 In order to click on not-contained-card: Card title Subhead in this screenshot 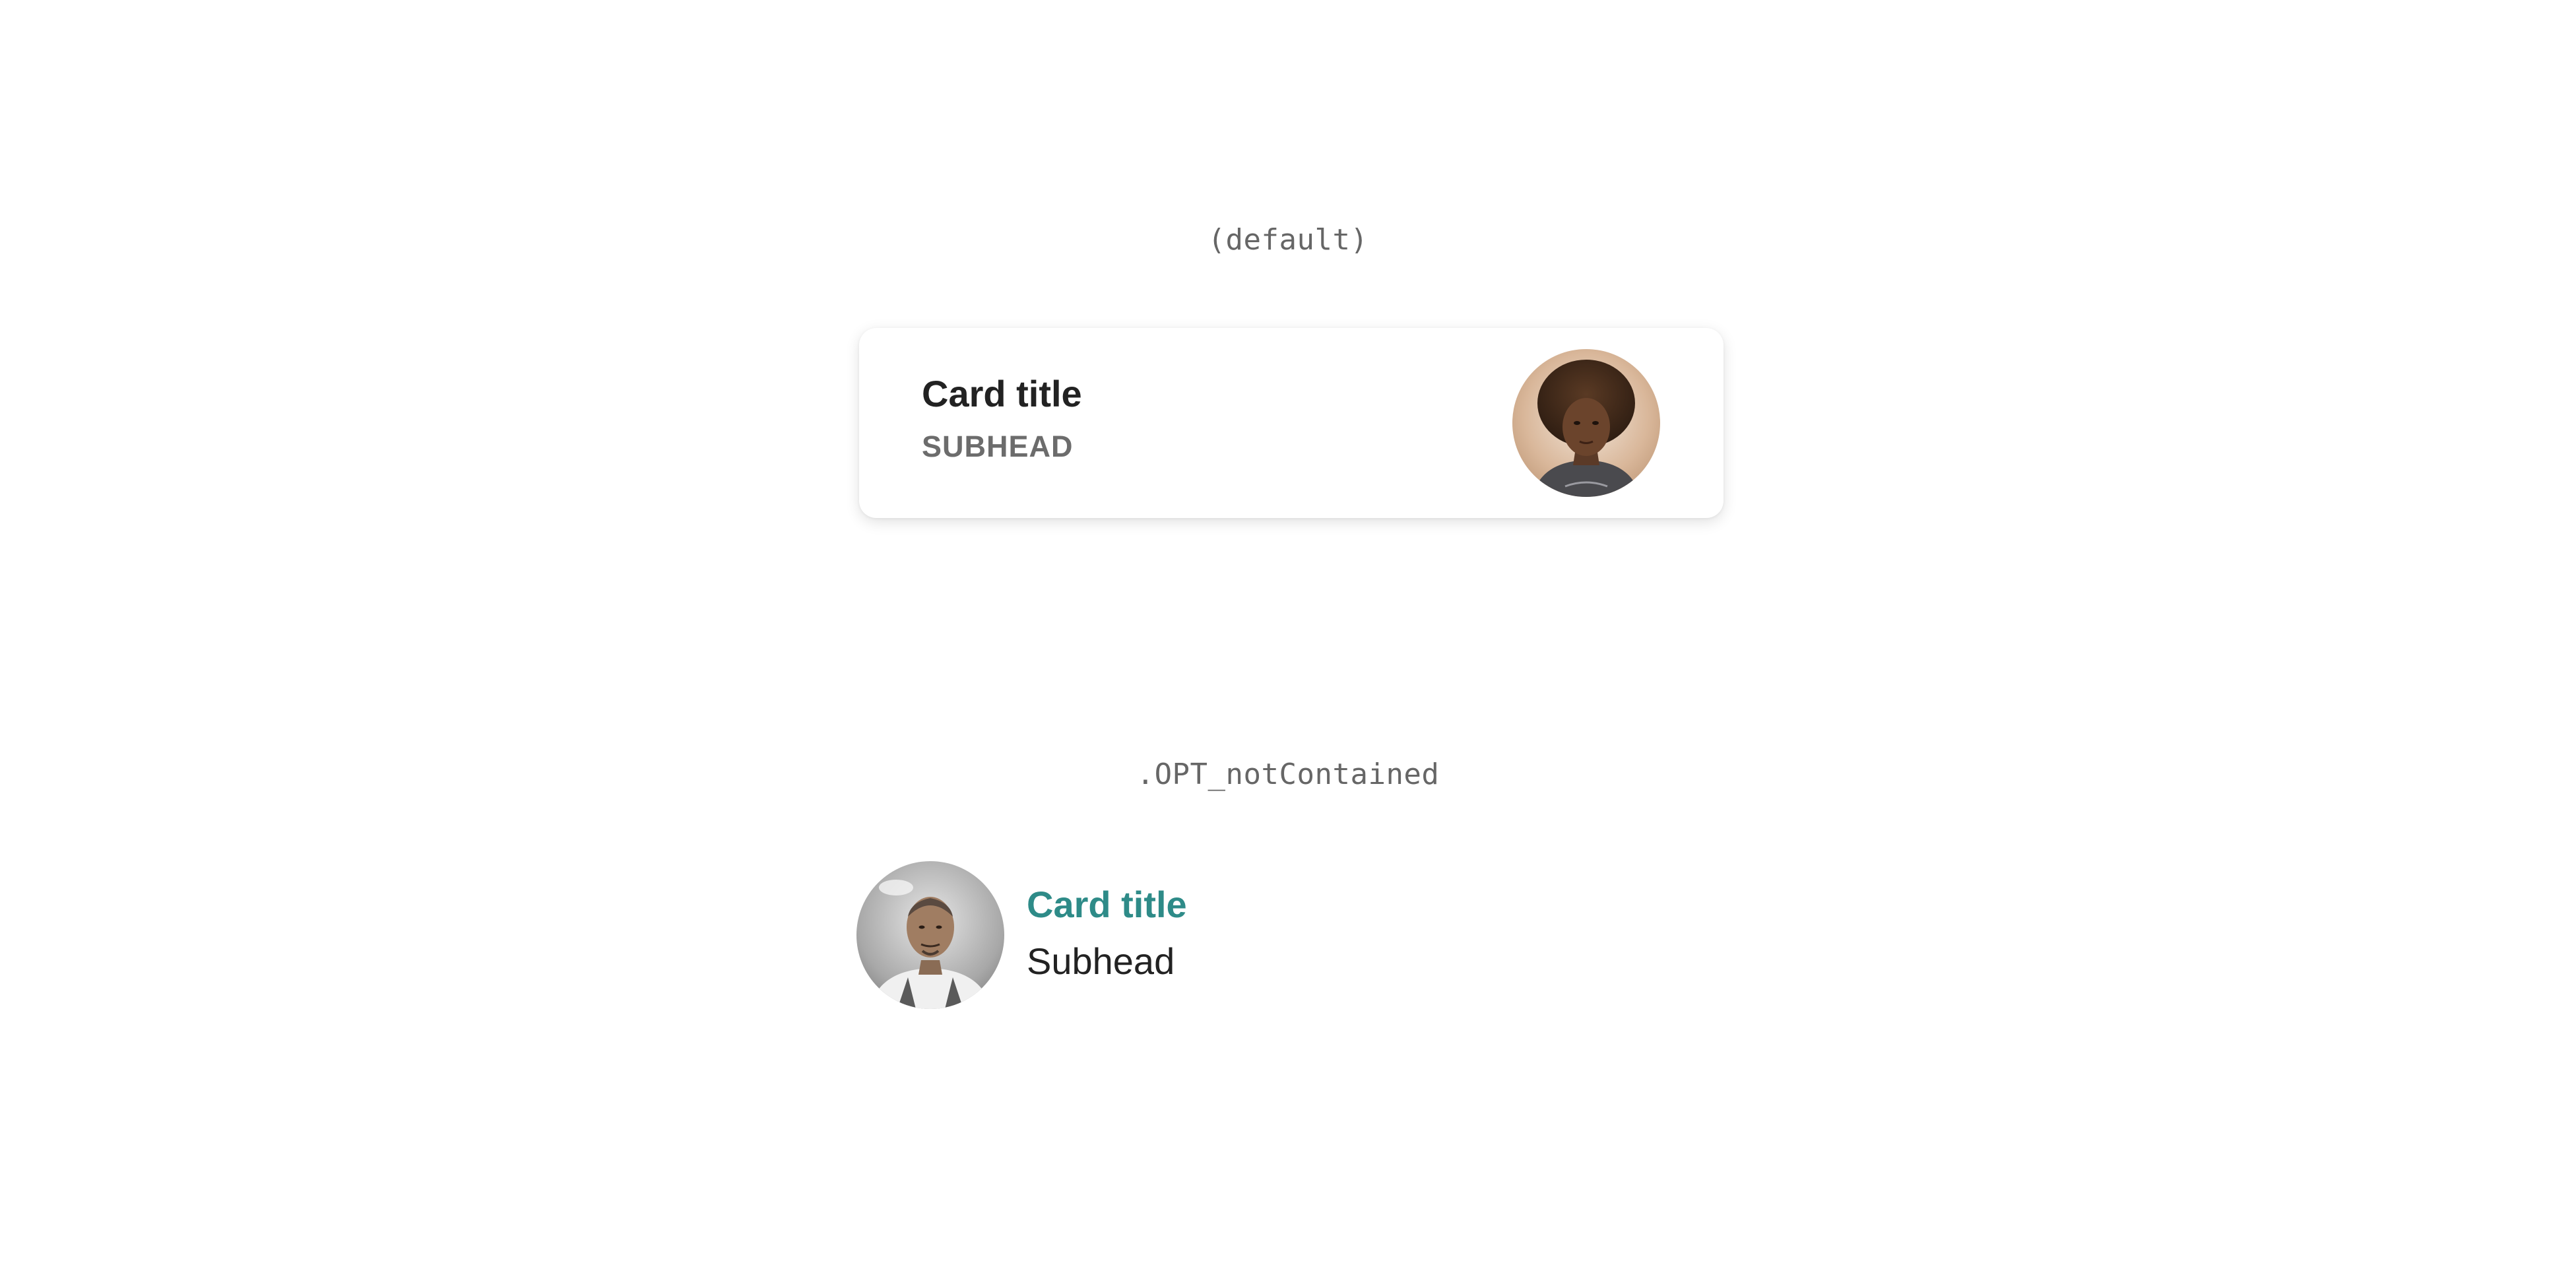, I will do `click(1153, 937)`.